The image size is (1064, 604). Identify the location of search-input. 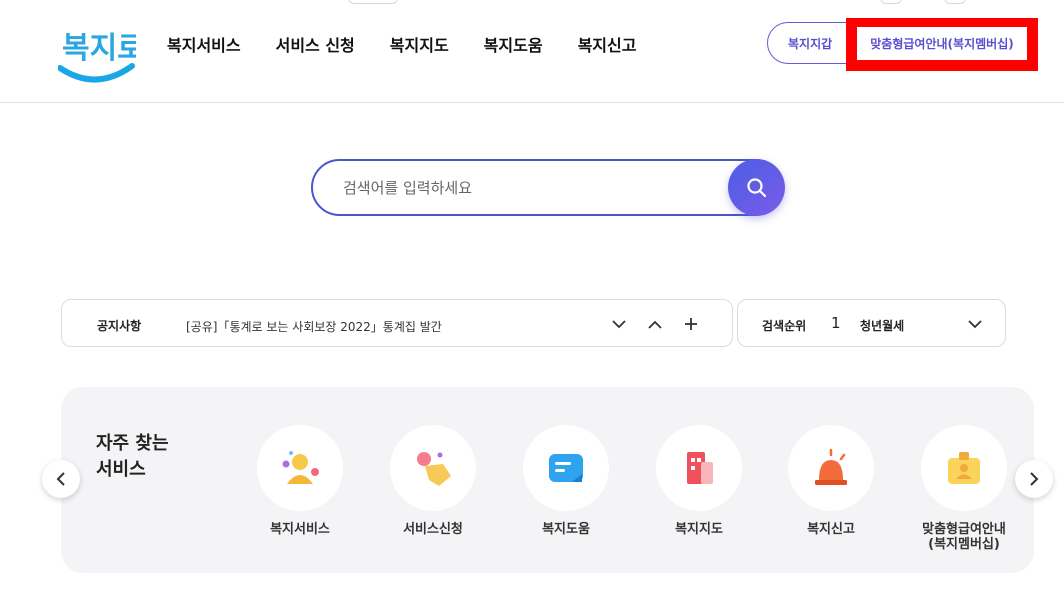
(533, 187).